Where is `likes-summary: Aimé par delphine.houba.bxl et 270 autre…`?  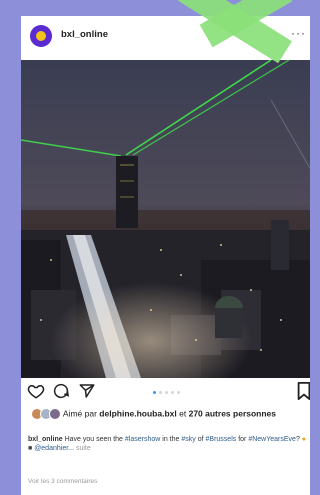 likes-summary: Aimé par delphine.houba.bxl et 270 autre… is located at coordinates (167, 414).